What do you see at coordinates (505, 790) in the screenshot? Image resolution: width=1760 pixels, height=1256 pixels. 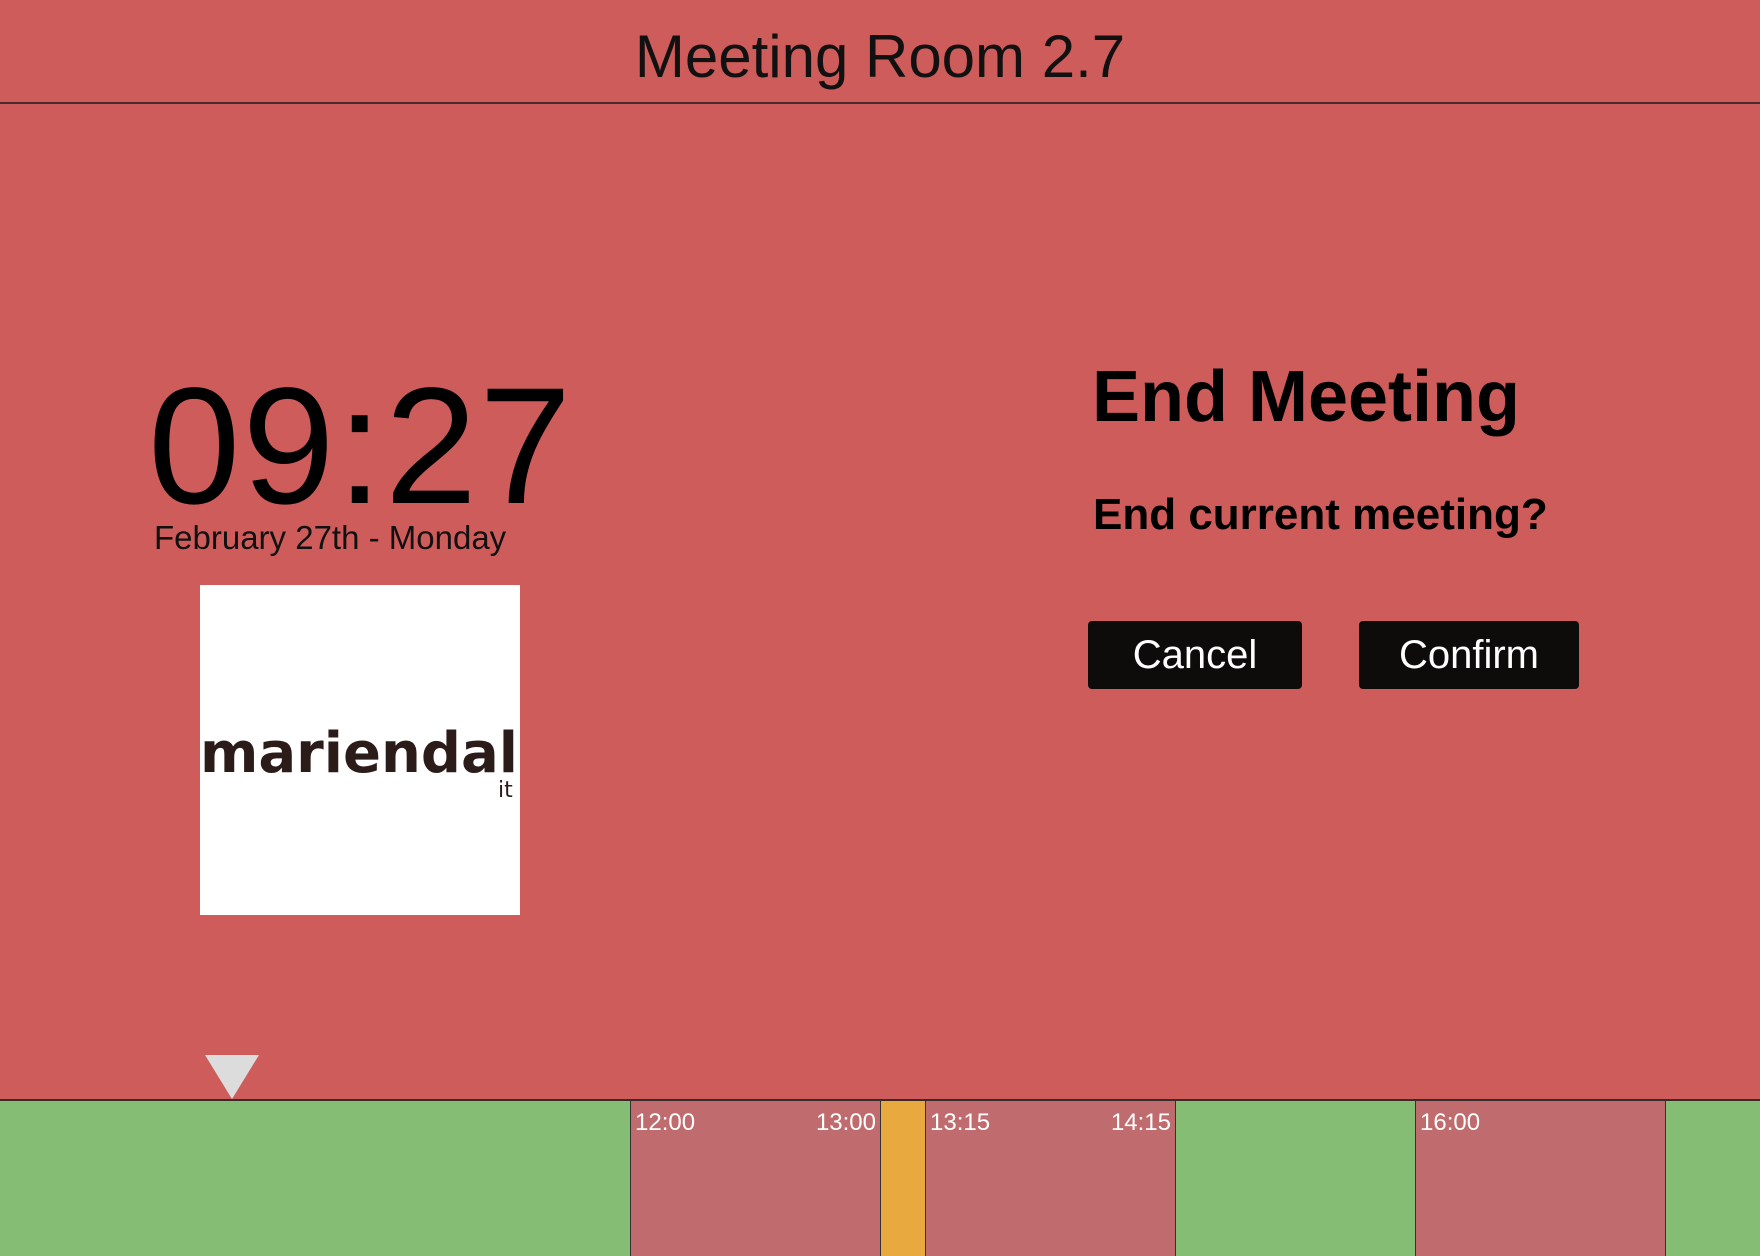 I see `logo-subtext: it` at bounding box center [505, 790].